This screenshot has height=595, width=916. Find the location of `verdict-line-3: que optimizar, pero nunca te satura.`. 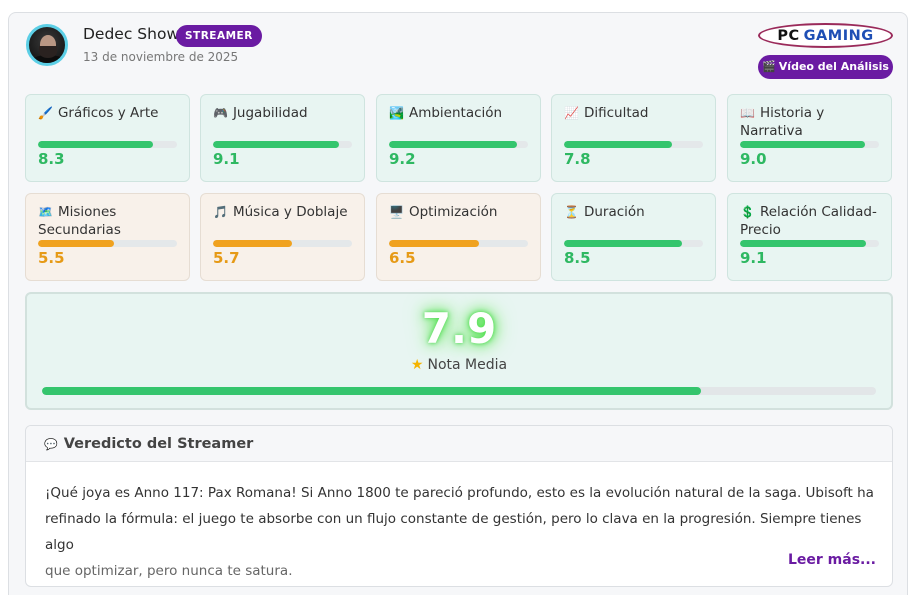

verdict-line-3: que optimizar, pero nunca te satura. is located at coordinates (169, 571).